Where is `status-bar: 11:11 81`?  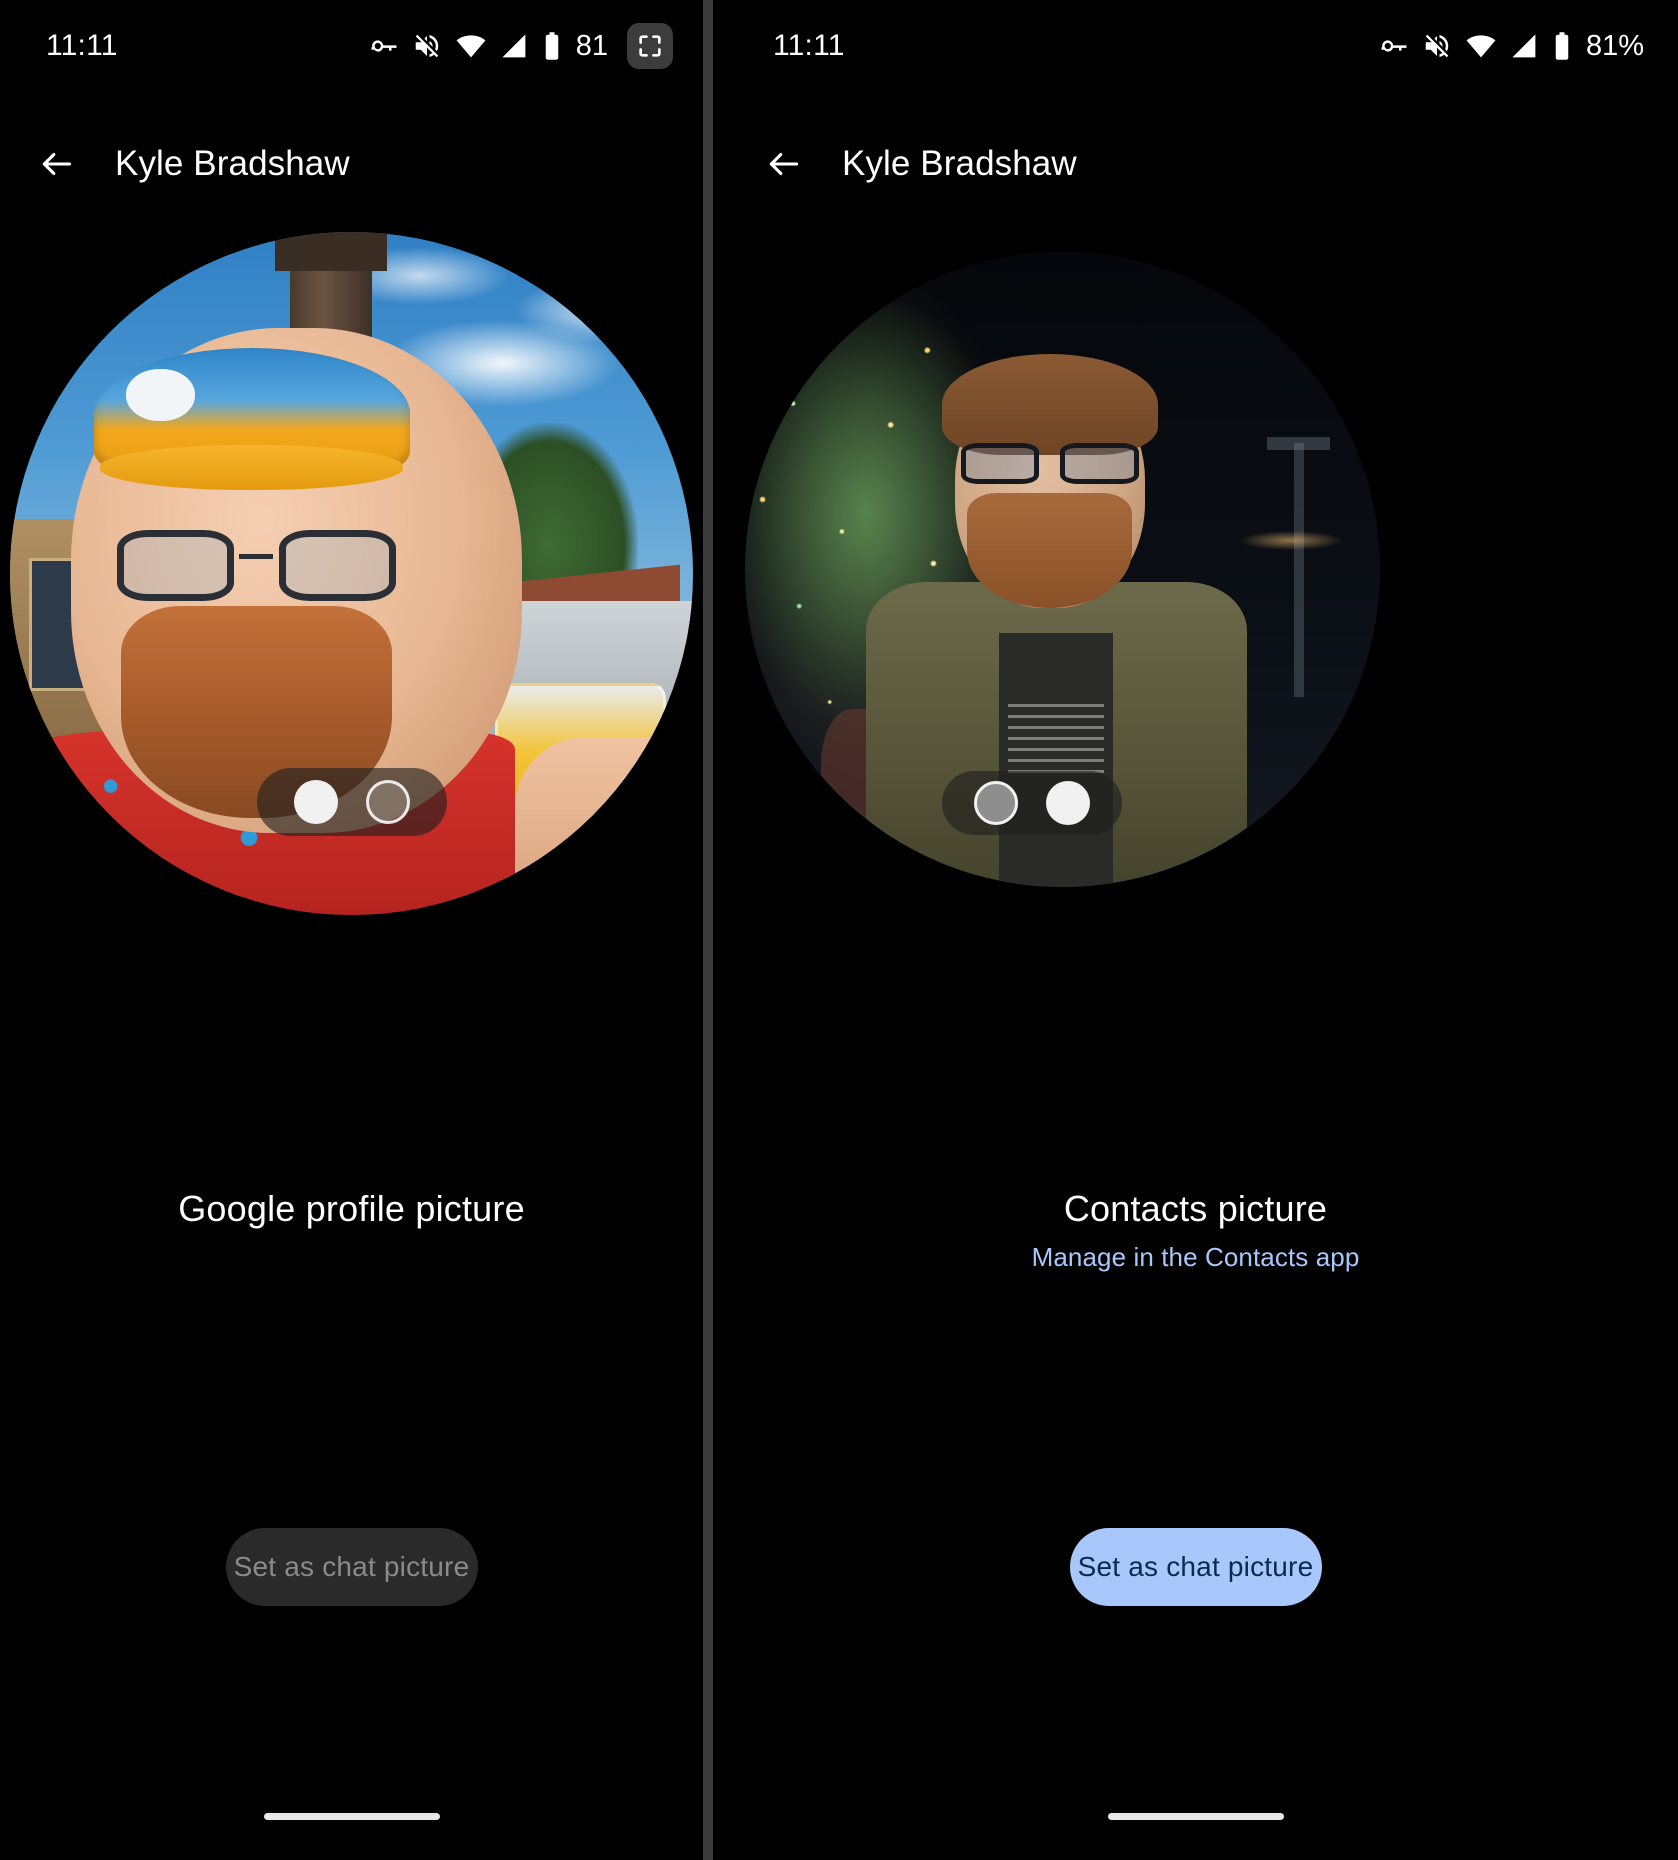 status-bar: 11:11 81 is located at coordinates (351, 46).